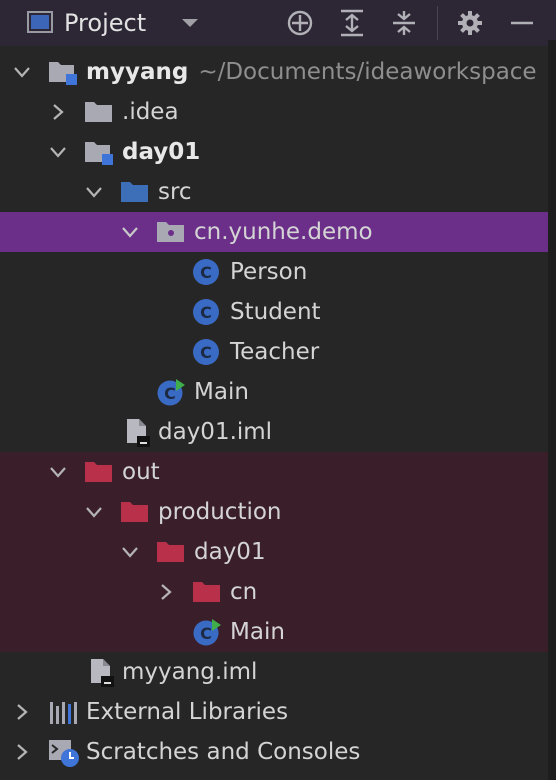 The width and height of the screenshot is (556, 780). Describe the element at coordinates (437, 23) in the screenshot. I see `toolbar-separator` at that location.